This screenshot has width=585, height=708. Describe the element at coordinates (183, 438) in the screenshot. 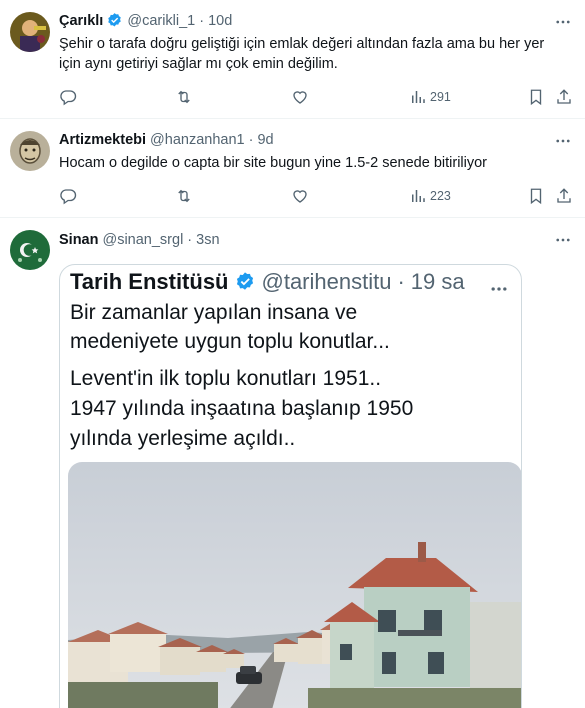

I see `quoted-text-line: yılında yerleşime açıldı..` at that location.